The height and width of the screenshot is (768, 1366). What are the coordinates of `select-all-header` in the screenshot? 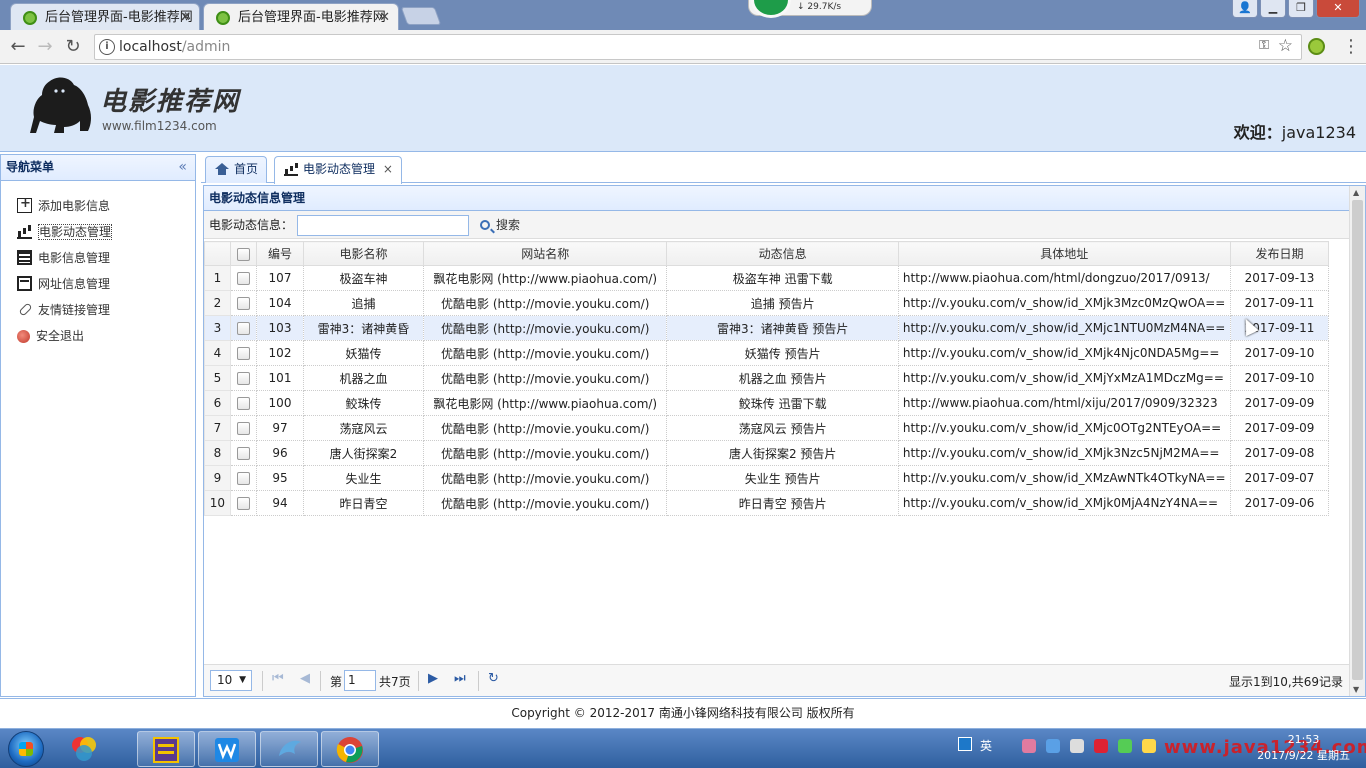 It's located at (243, 253).